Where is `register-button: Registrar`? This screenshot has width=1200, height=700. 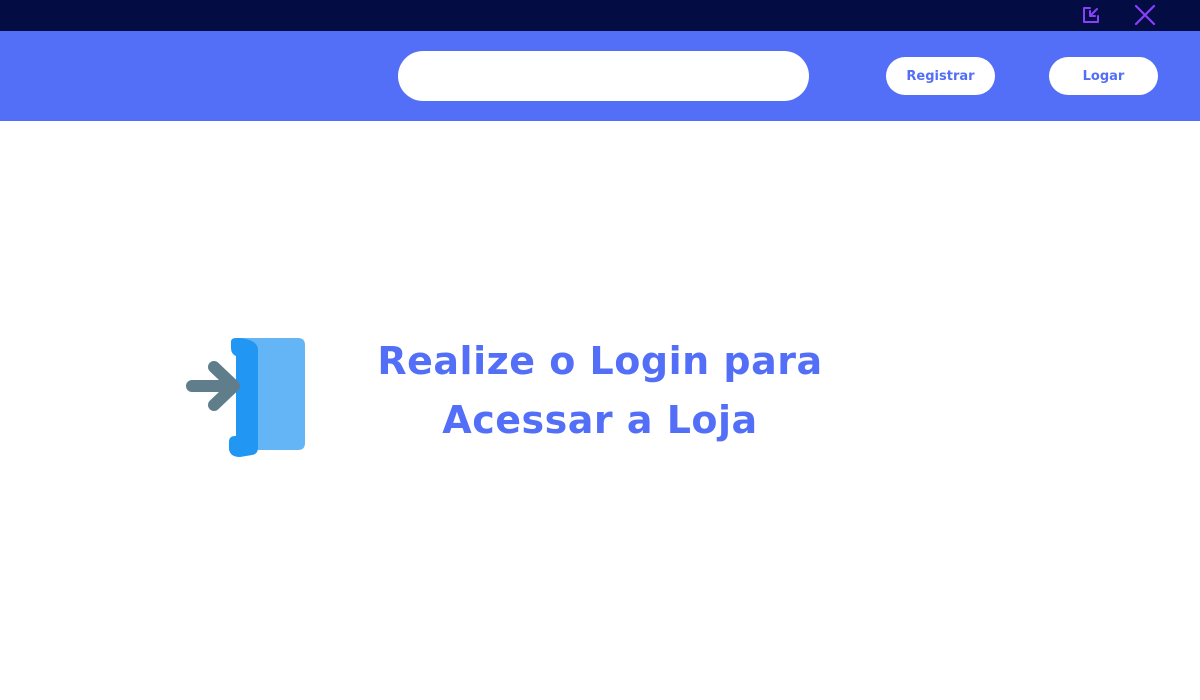 register-button: Registrar is located at coordinates (940, 76).